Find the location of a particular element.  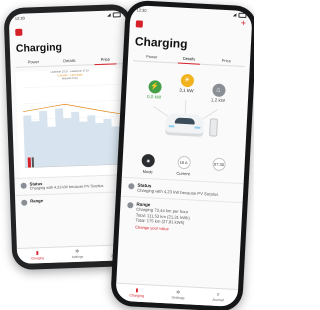

chart-marker-red is located at coordinates (29, 162).